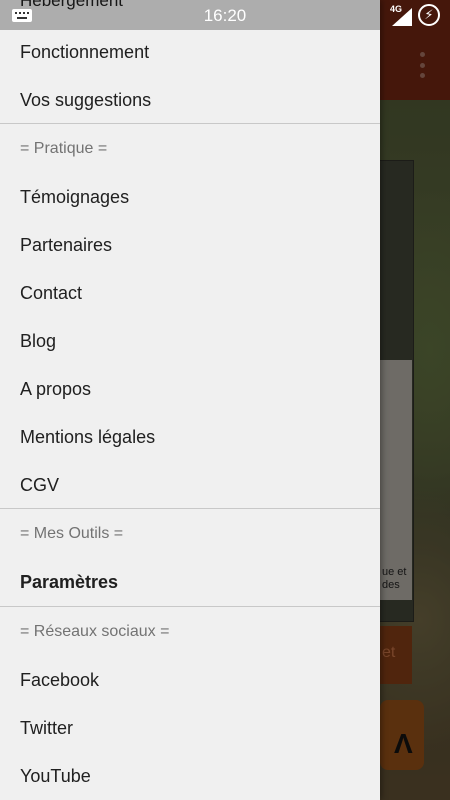 The width and height of the screenshot is (450, 800). Describe the element at coordinates (190, 485) in the screenshot. I see `drawer-item-cgv: CGV` at that location.